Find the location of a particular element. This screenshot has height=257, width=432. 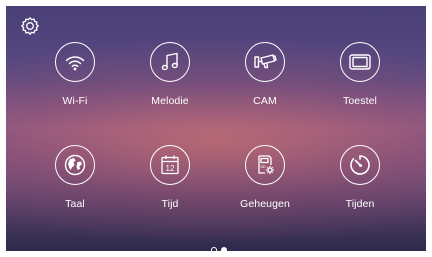

menu-item-label: Wi-Fi is located at coordinates (75, 101).